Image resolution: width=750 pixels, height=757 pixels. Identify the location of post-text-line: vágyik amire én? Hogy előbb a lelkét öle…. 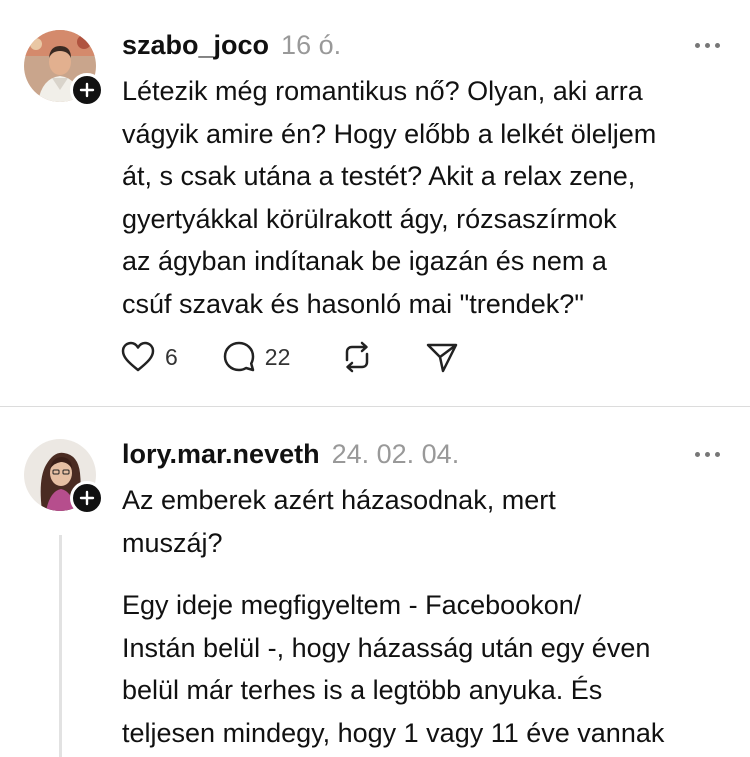
(389, 133).